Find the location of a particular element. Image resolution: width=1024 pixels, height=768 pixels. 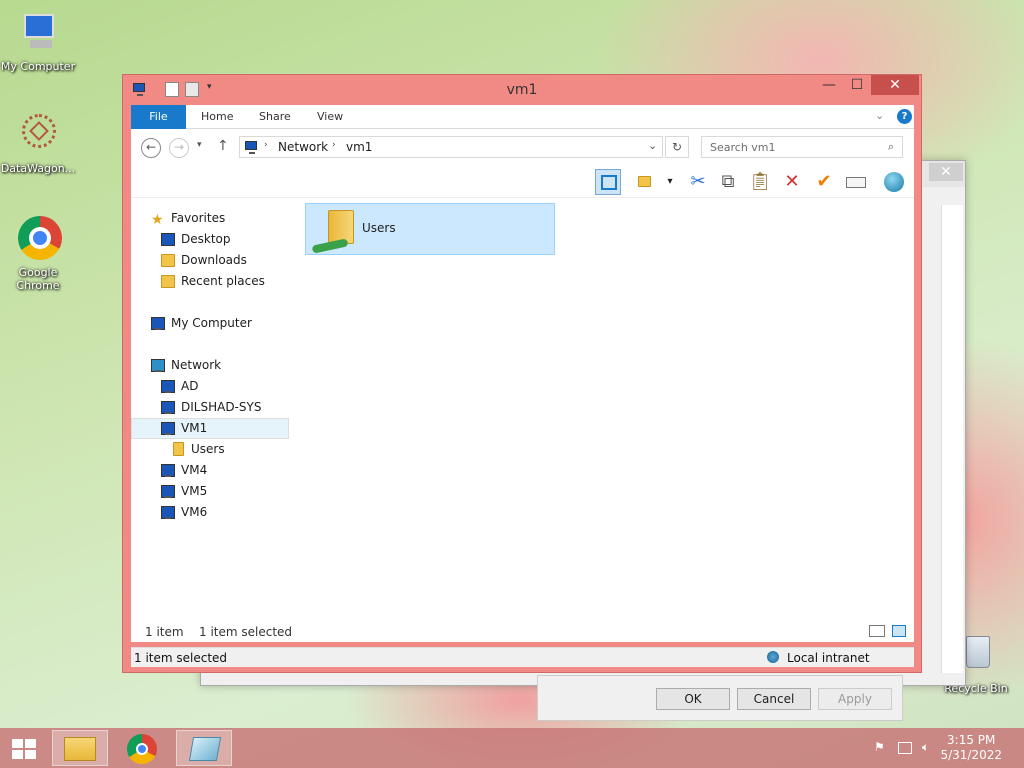

downloads-folder-icon is located at coordinates (168, 260).